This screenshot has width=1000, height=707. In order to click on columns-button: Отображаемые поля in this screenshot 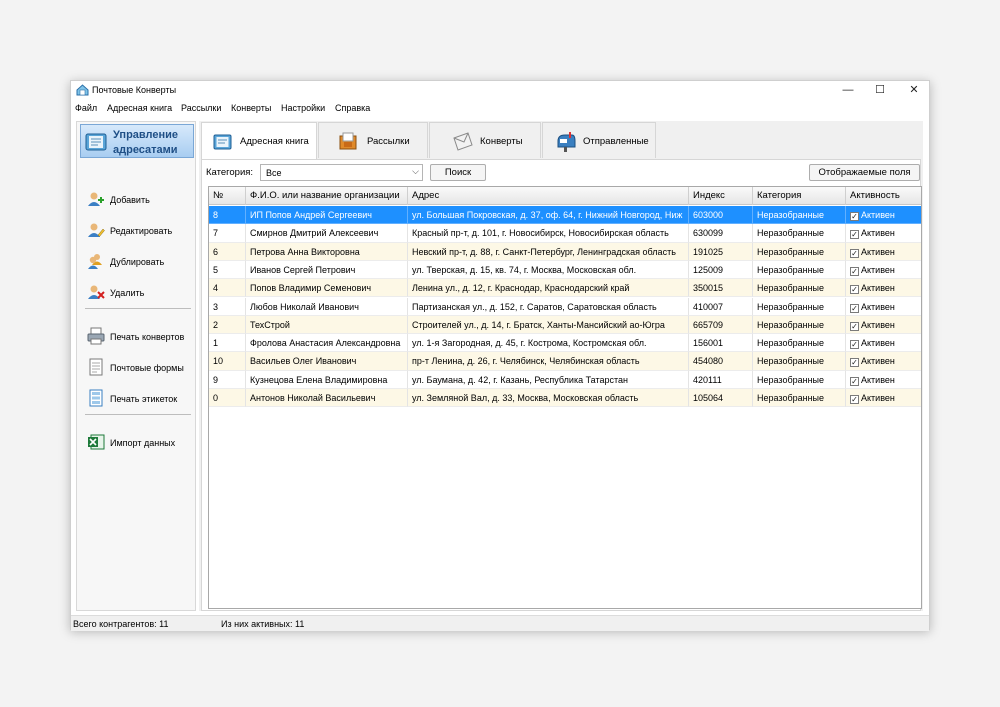, I will do `click(864, 172)`.